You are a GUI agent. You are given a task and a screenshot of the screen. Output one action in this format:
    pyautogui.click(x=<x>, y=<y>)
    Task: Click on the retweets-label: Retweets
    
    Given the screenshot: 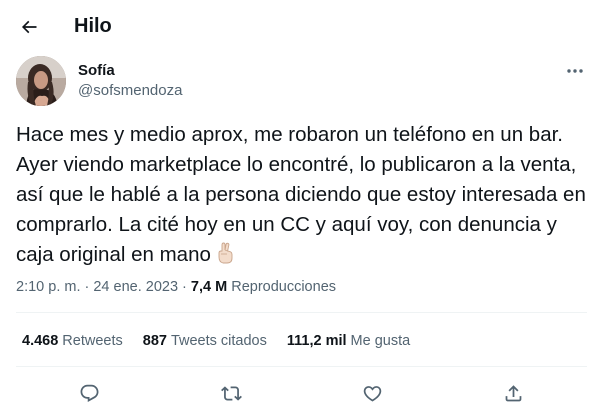 What is the action you would take?
    pyautogui.click(x=92, y=341)
    